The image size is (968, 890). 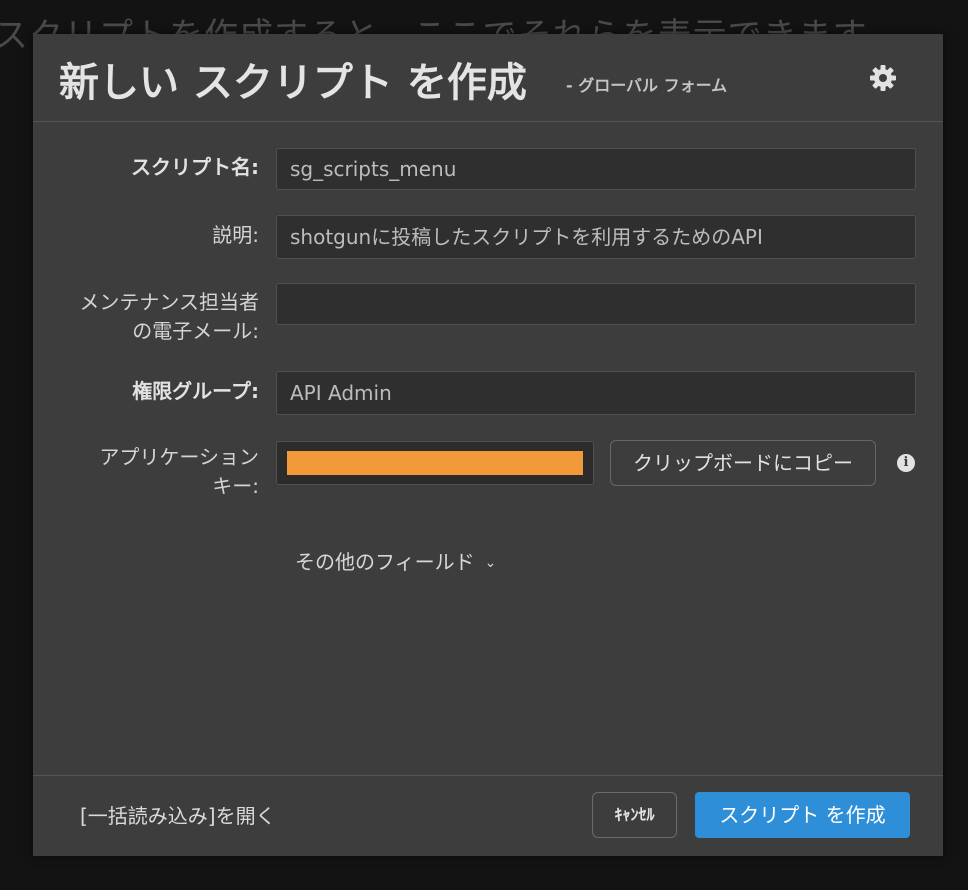 I want to click on more-fields-label: その他のフィールド, so click(x=385, y=562).